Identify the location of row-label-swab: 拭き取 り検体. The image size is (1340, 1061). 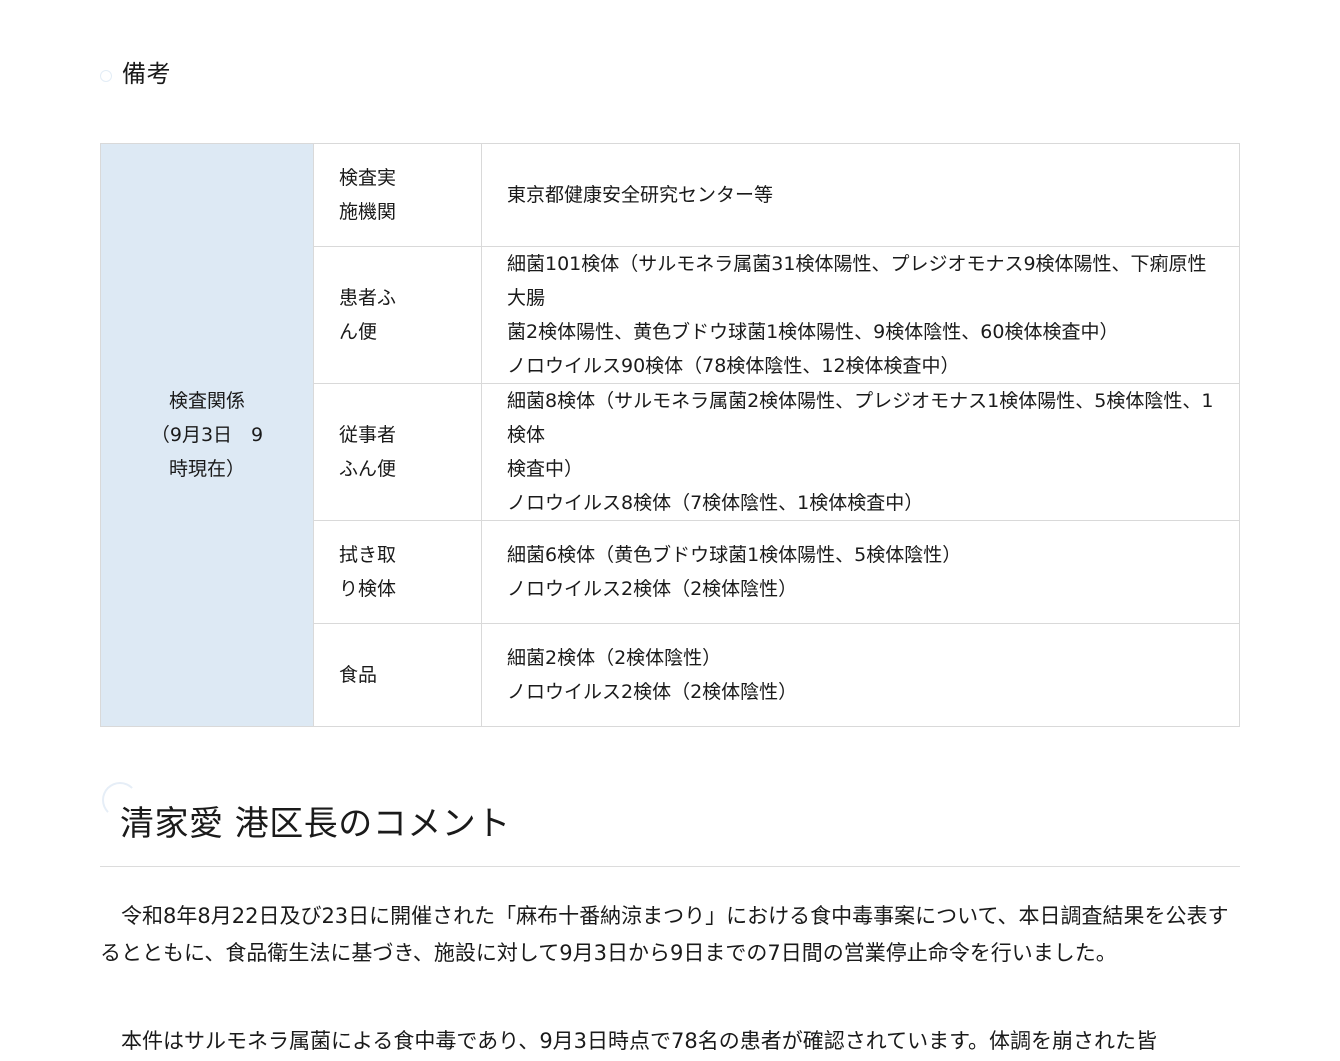
(397, 572).